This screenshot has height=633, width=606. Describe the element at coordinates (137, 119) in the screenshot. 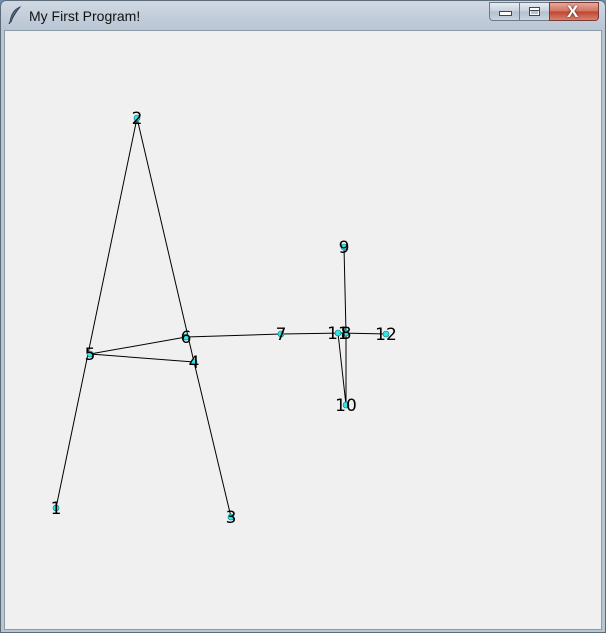

I see `graph-node-label-2: 2` at that location.